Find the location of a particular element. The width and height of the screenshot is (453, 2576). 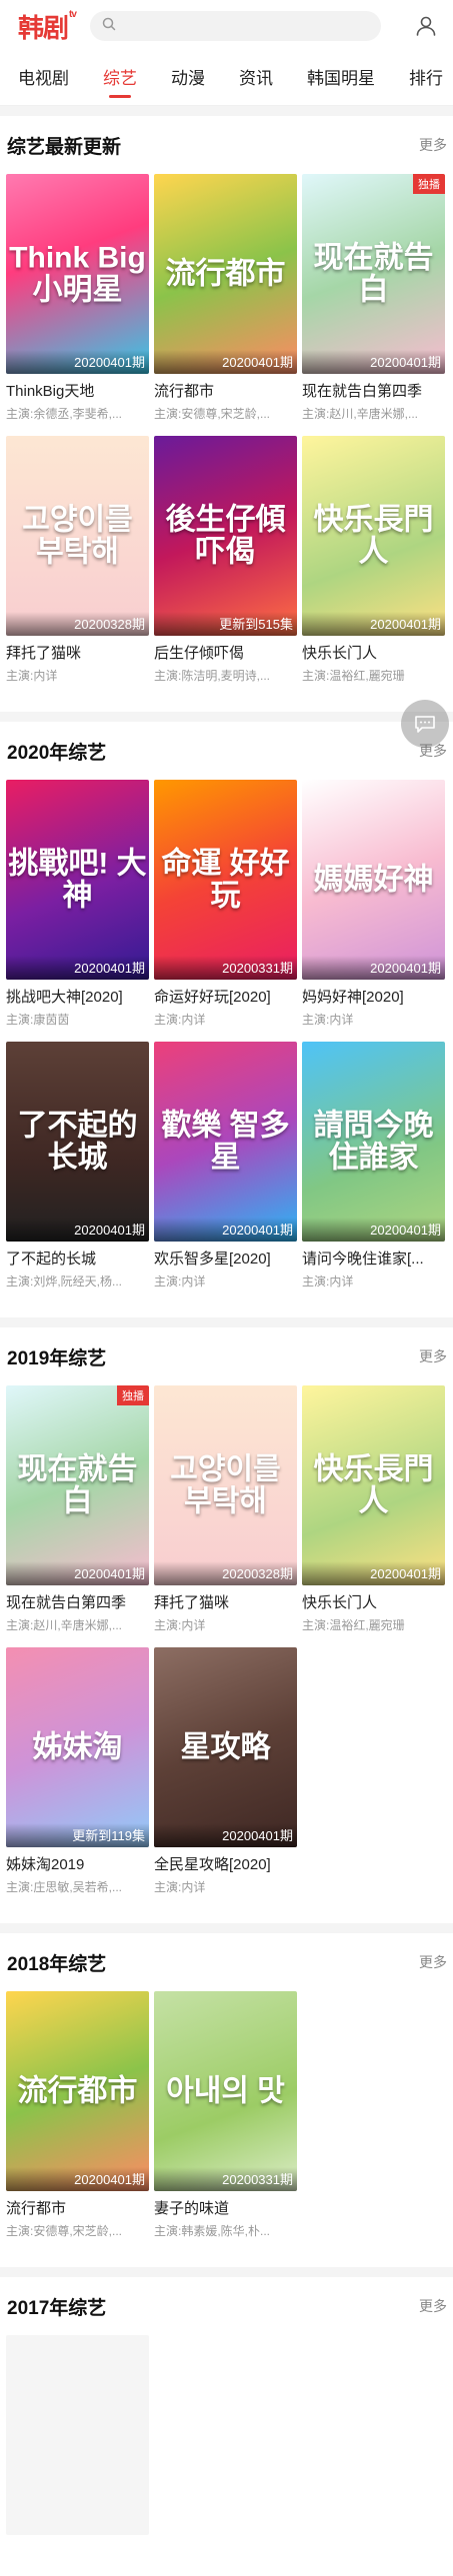

show-title: 命运好好玩[2020] is located at coordinates (225, 997).